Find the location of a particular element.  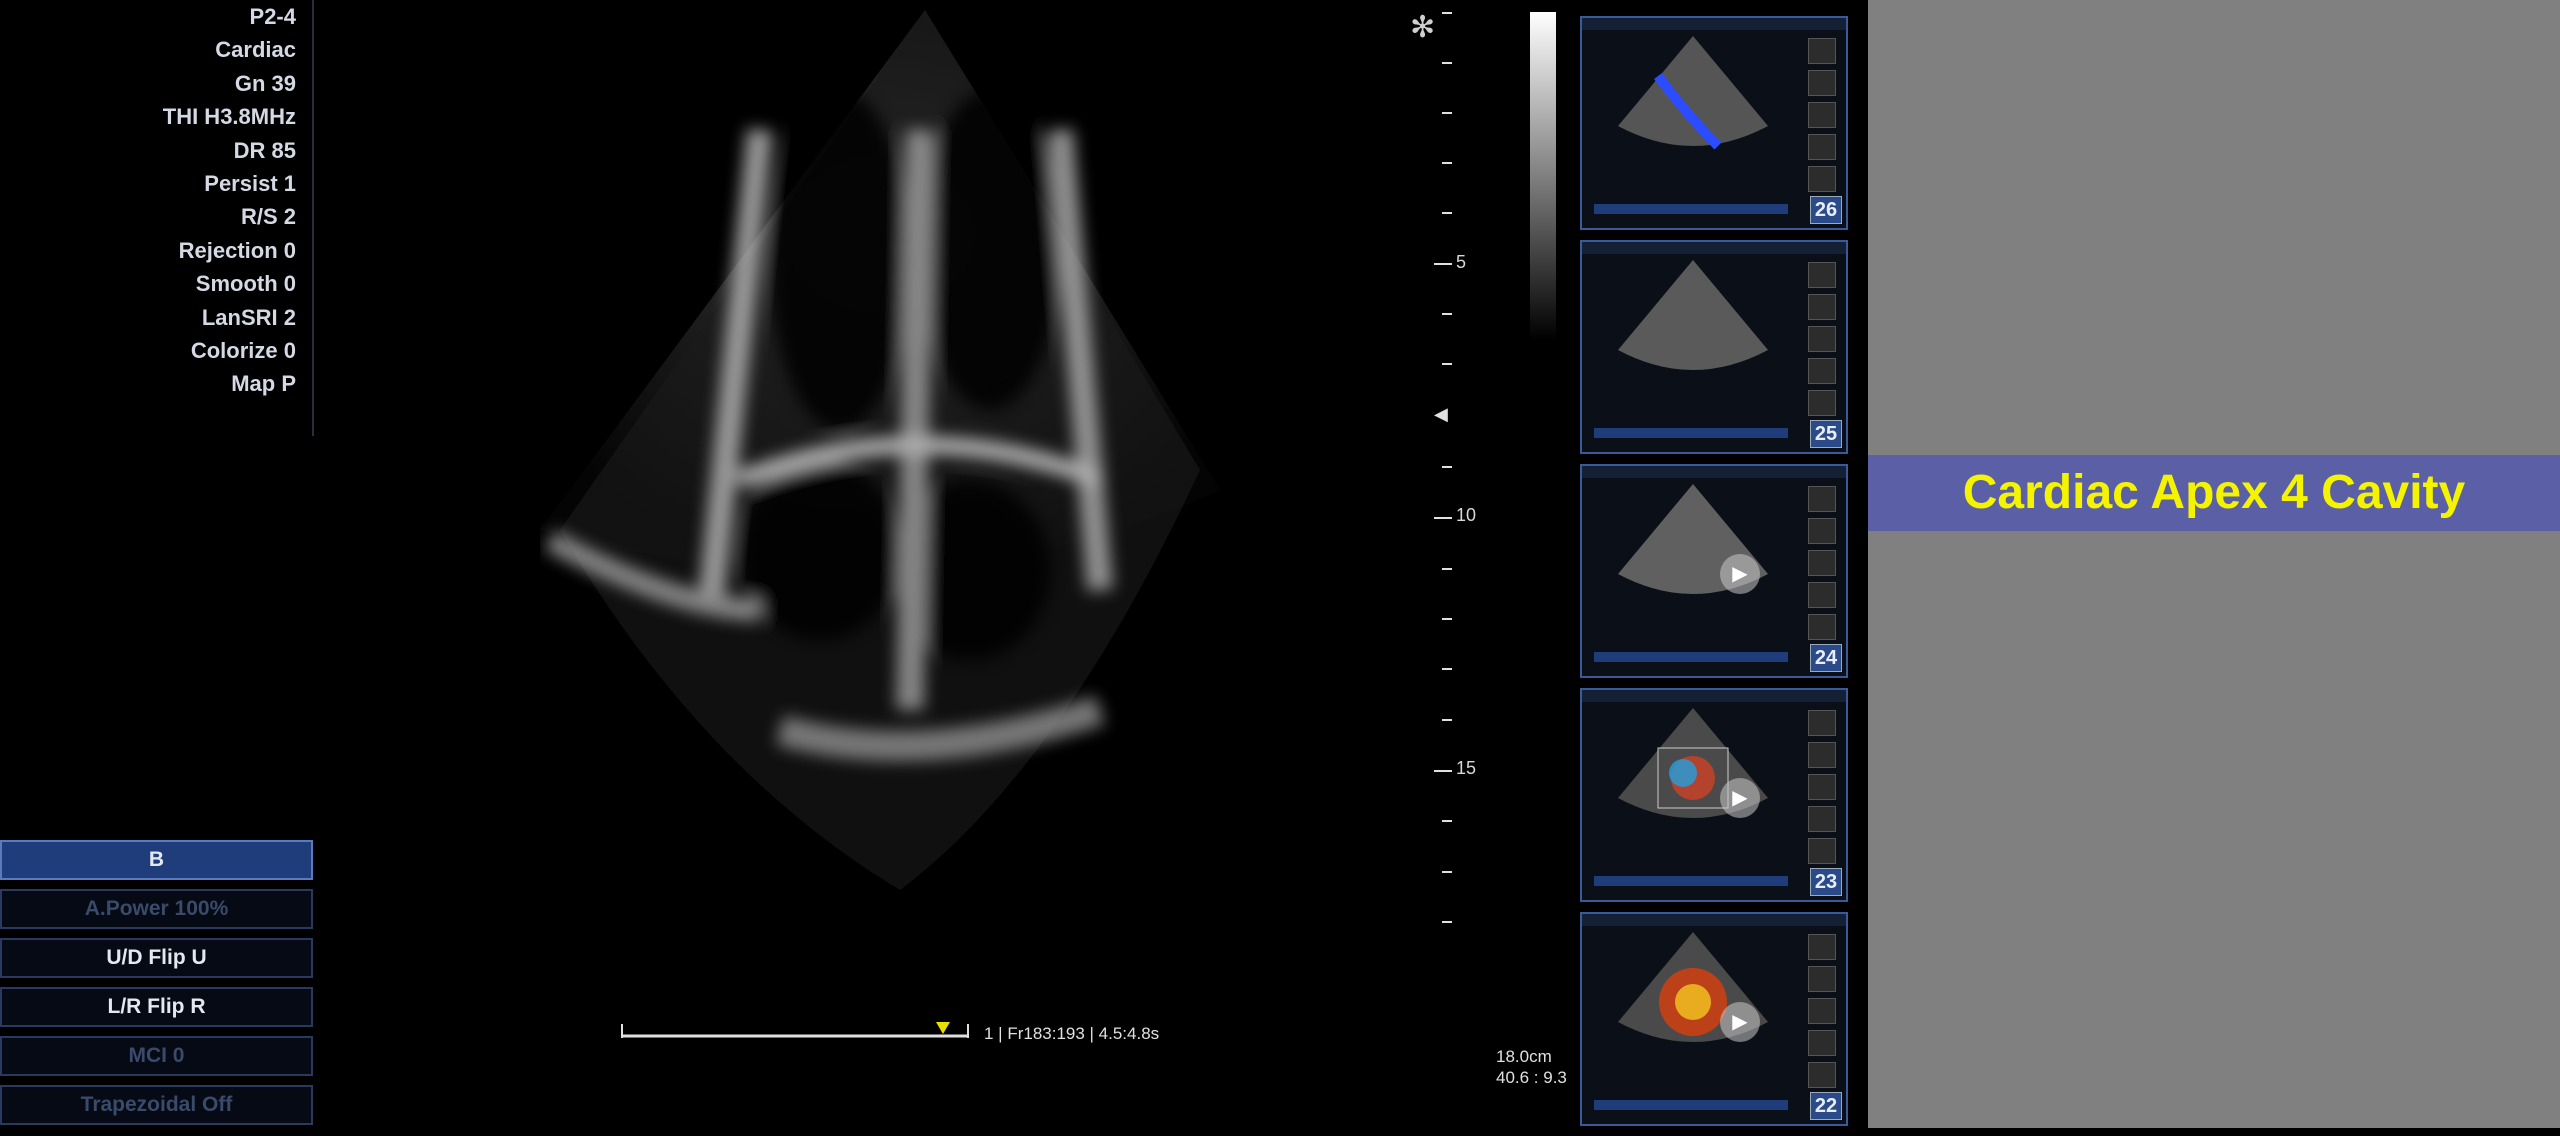

param-persist: Persist 1 is located at coordinates (250, 183).